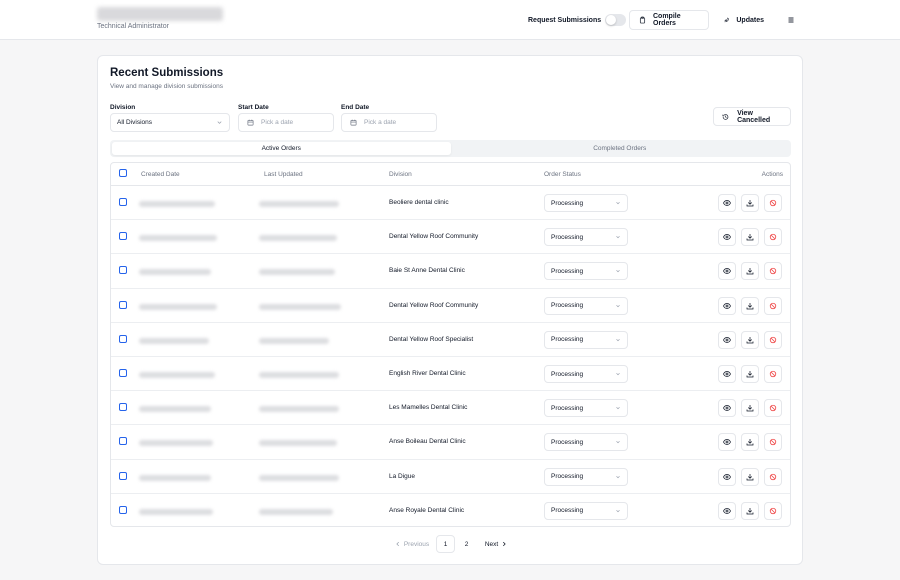 The image size is (900, 580). What do you see at coordinates (611, 20) in the screenshot?
I see `switch-knob` at bounding box center [611, 20].